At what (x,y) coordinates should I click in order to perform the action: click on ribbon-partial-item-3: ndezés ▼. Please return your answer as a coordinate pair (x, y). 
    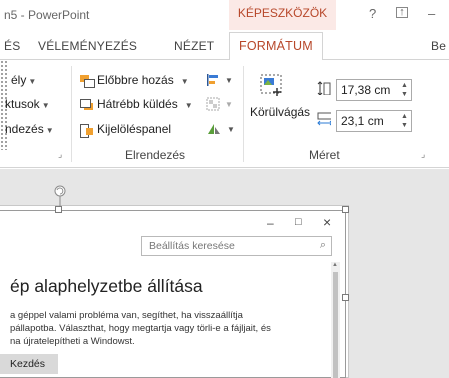
    Looking at the image, I should click on (29, 129).